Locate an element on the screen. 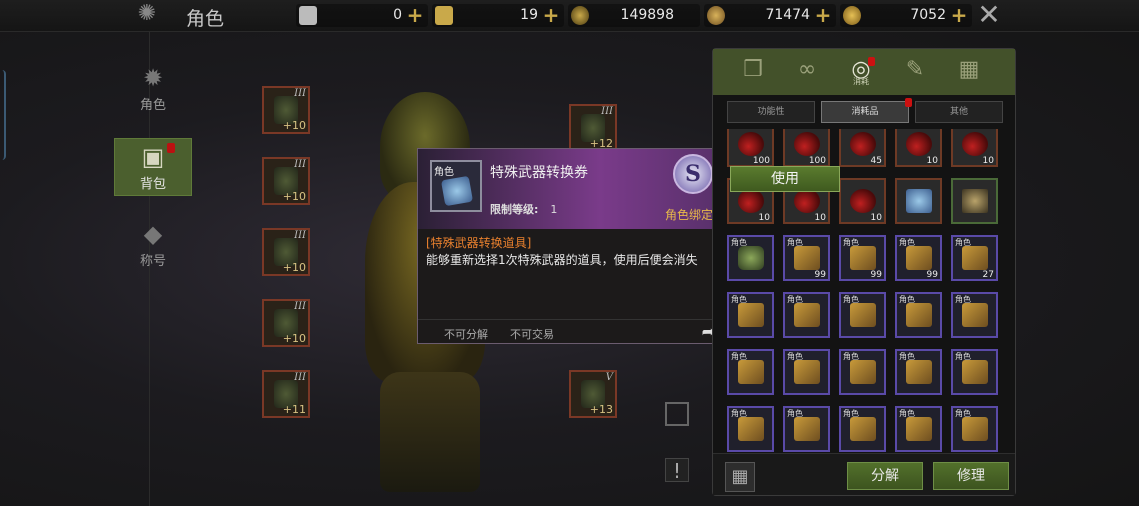  alert-icon: ! is located at coordinates (677, 470).